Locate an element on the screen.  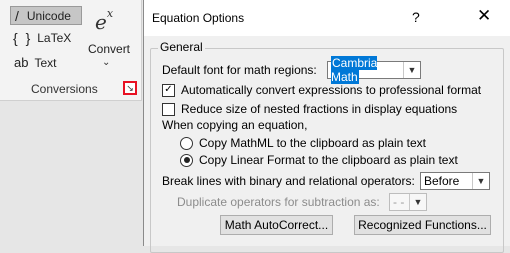
dialog-launcher-icon: ↘ is located at coordinates (130, 88).